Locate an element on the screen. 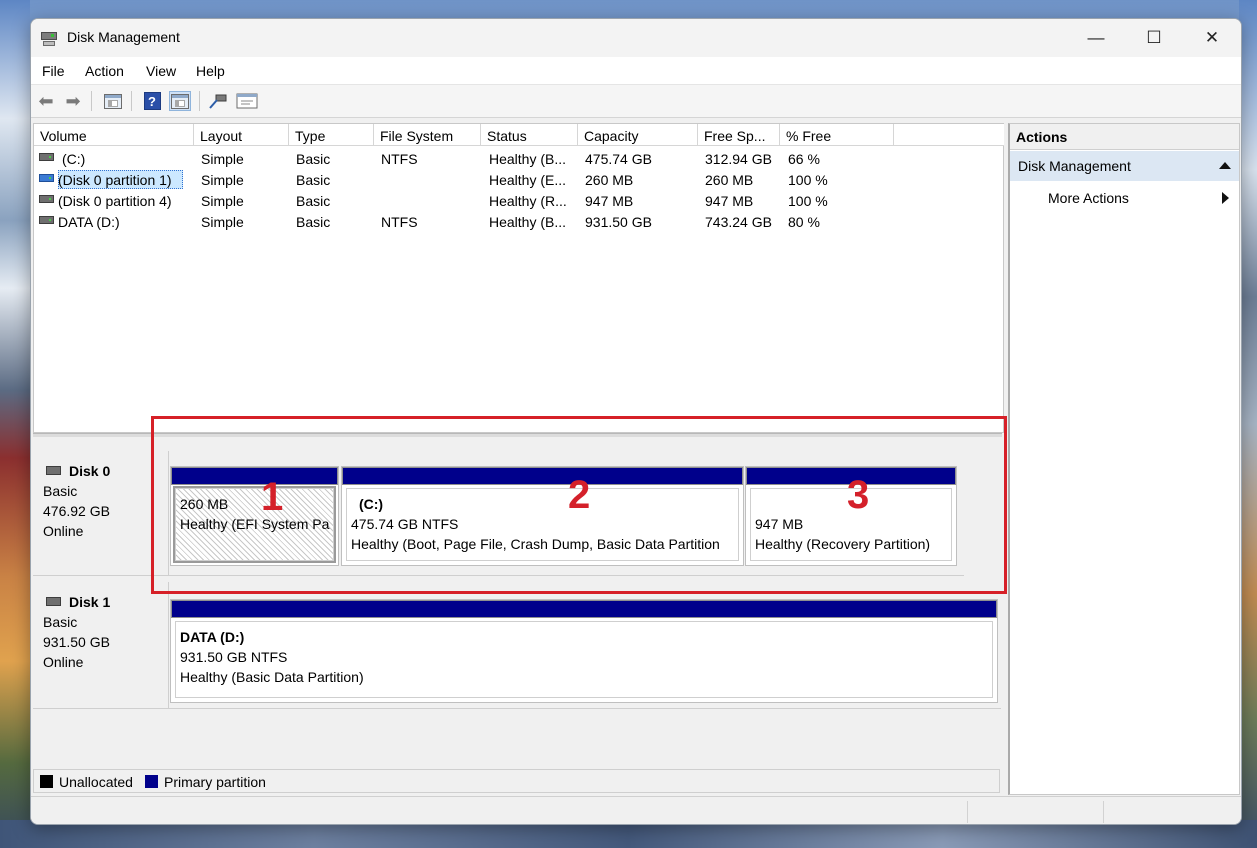 The width and height of the screenshot is (1257, 848). legend-bar: Unallocated Primary partition is located at coordinates (516, 781).